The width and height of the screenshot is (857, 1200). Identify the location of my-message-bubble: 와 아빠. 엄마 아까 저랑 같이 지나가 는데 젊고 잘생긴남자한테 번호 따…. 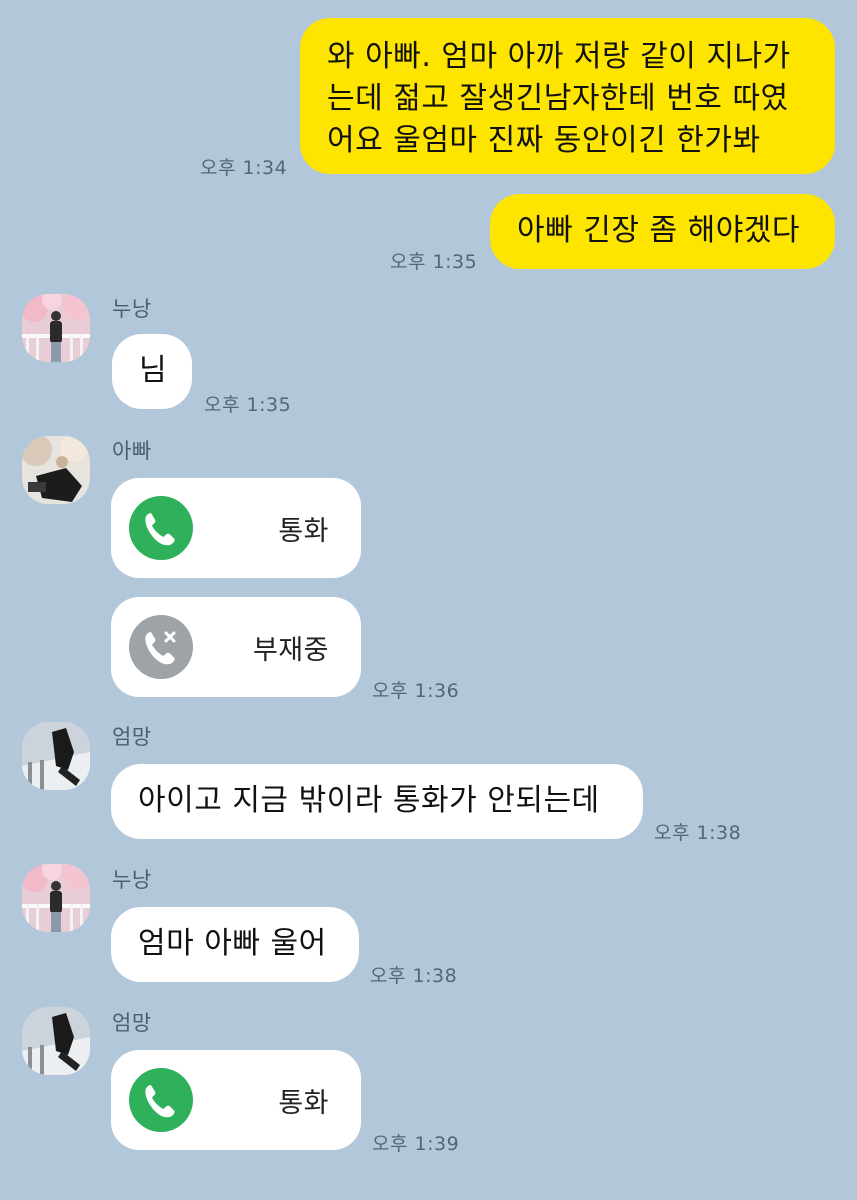
(567, 96).